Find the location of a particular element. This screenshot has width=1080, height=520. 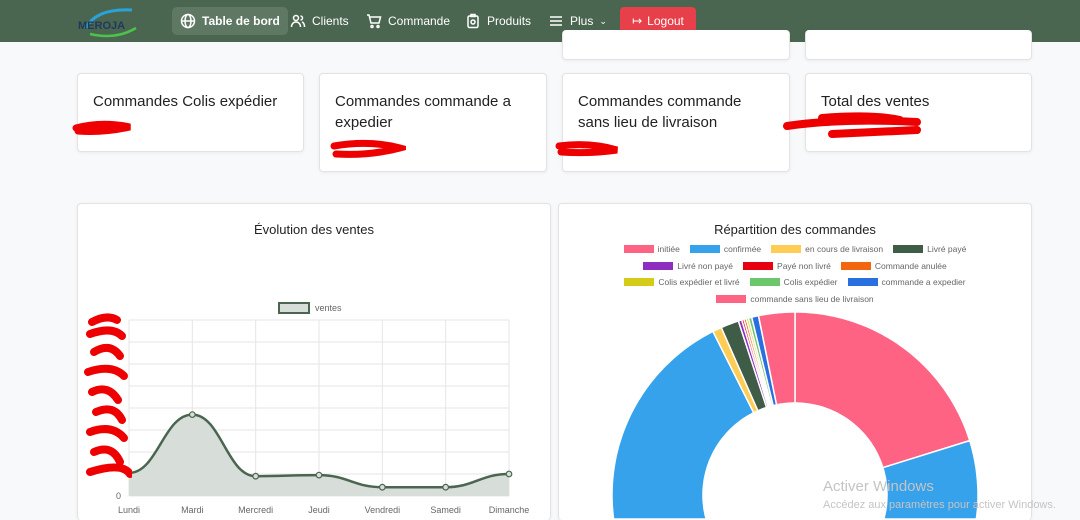

cart-icon is located at coordinates (374, 21).